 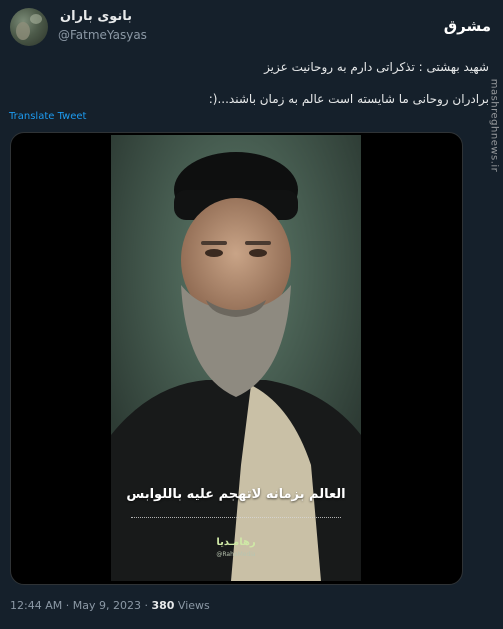 What do you see at coordinates (236, 542) in the screenshot?
I see `raha-media-logo-icon: رهامـدیا` at bounding box center [236, 542].